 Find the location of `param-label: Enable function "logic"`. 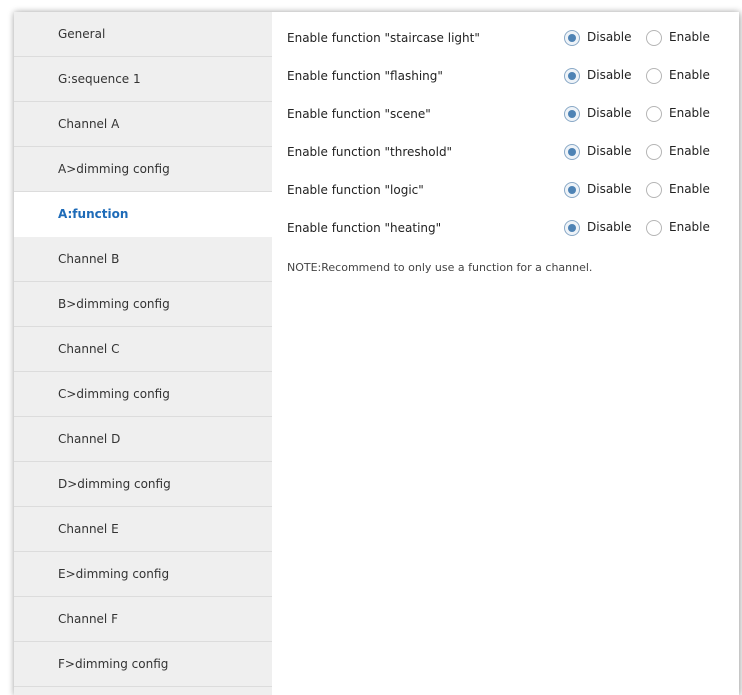

param-label: Enable function "logic" is located at coordinates (355, 190).